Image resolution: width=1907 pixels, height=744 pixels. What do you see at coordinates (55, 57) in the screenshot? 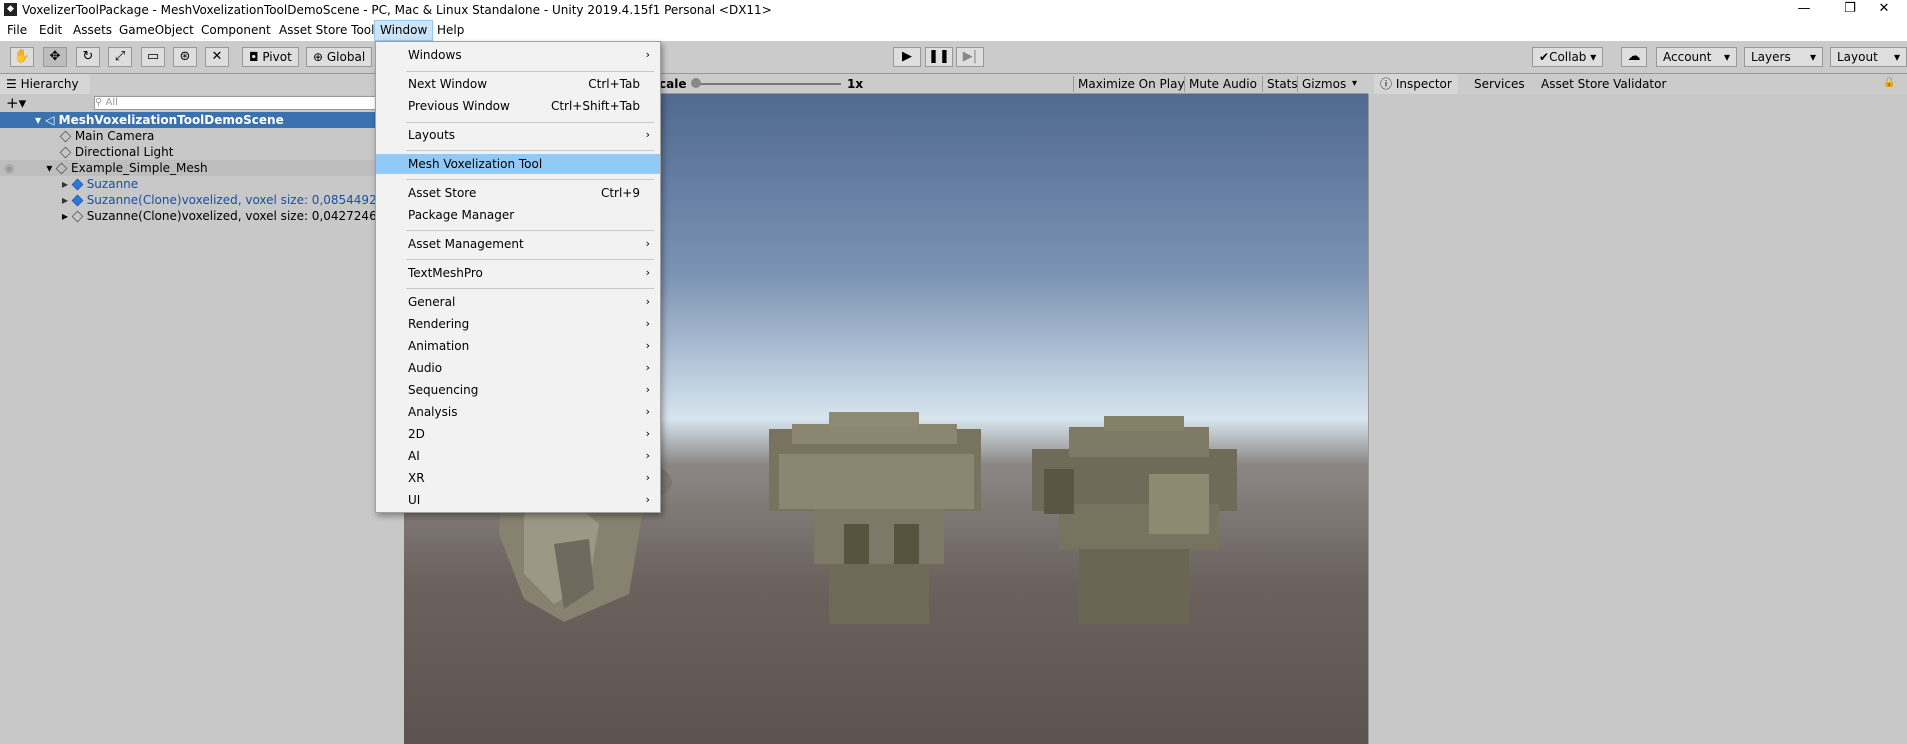
I see `move-tool-icon: ✥` at bounding box center [55, 57].